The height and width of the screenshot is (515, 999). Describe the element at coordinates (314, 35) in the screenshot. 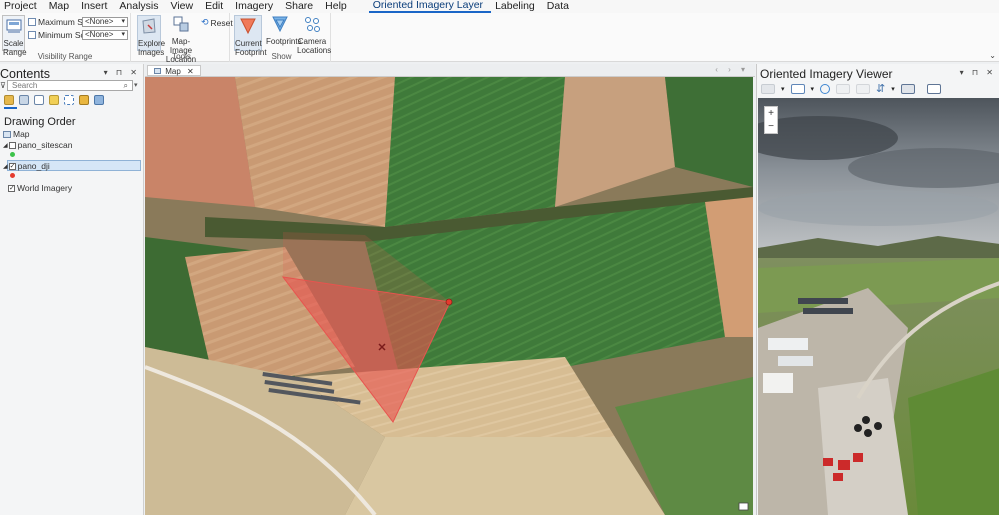

I see `camera-locations-button: Camera Locations` at that location.